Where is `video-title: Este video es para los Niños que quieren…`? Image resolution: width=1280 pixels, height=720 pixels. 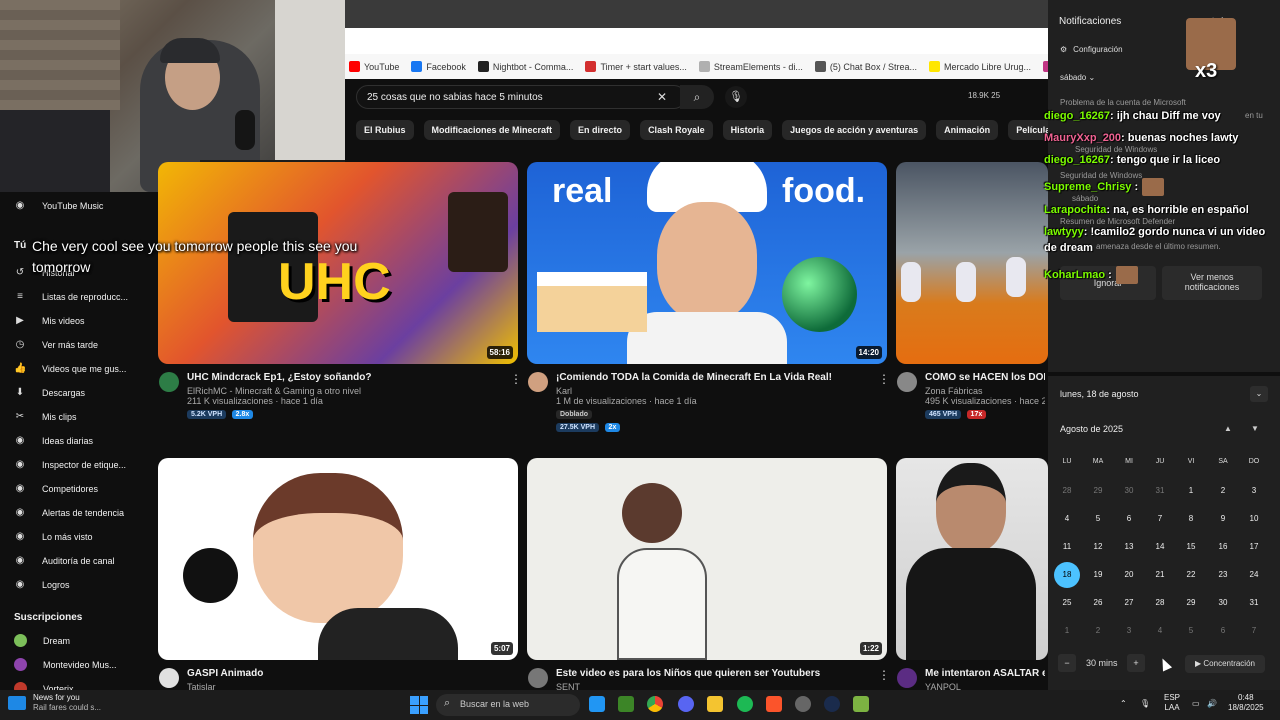 video-title: Este video es para los Niños que quieren… is located at coordinates (688, 673).